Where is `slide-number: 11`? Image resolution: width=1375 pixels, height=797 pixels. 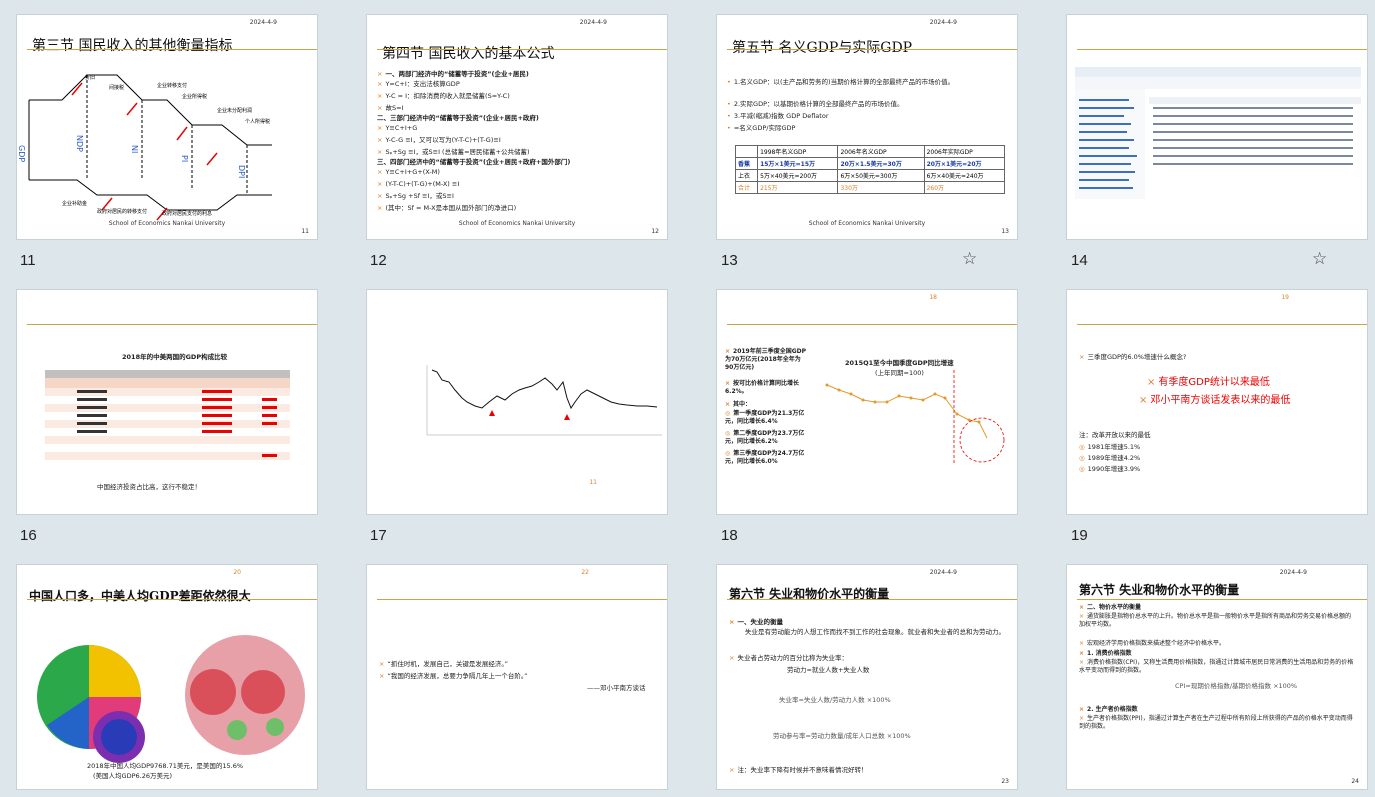
slide-number: 11 is located at coordinates (28, 260).